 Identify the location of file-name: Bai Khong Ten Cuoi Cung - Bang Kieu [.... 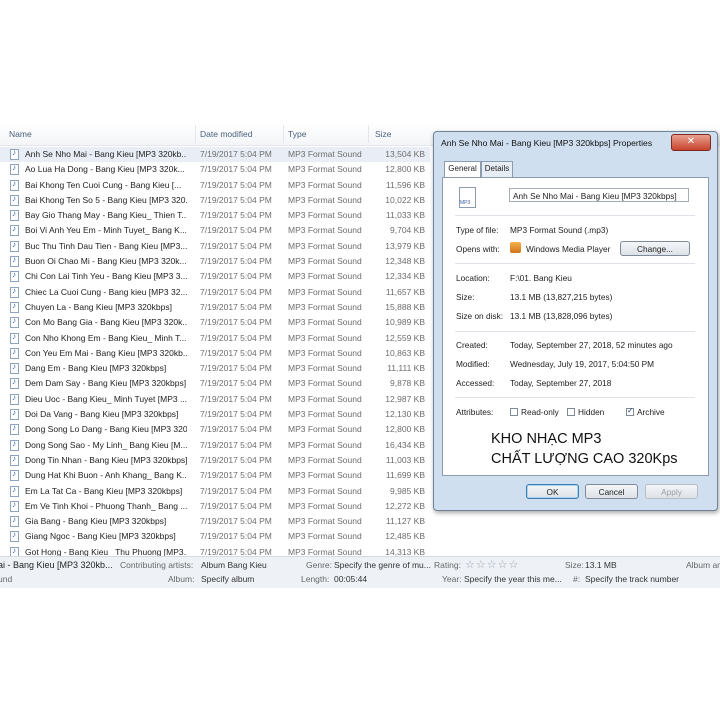
(103, 184).